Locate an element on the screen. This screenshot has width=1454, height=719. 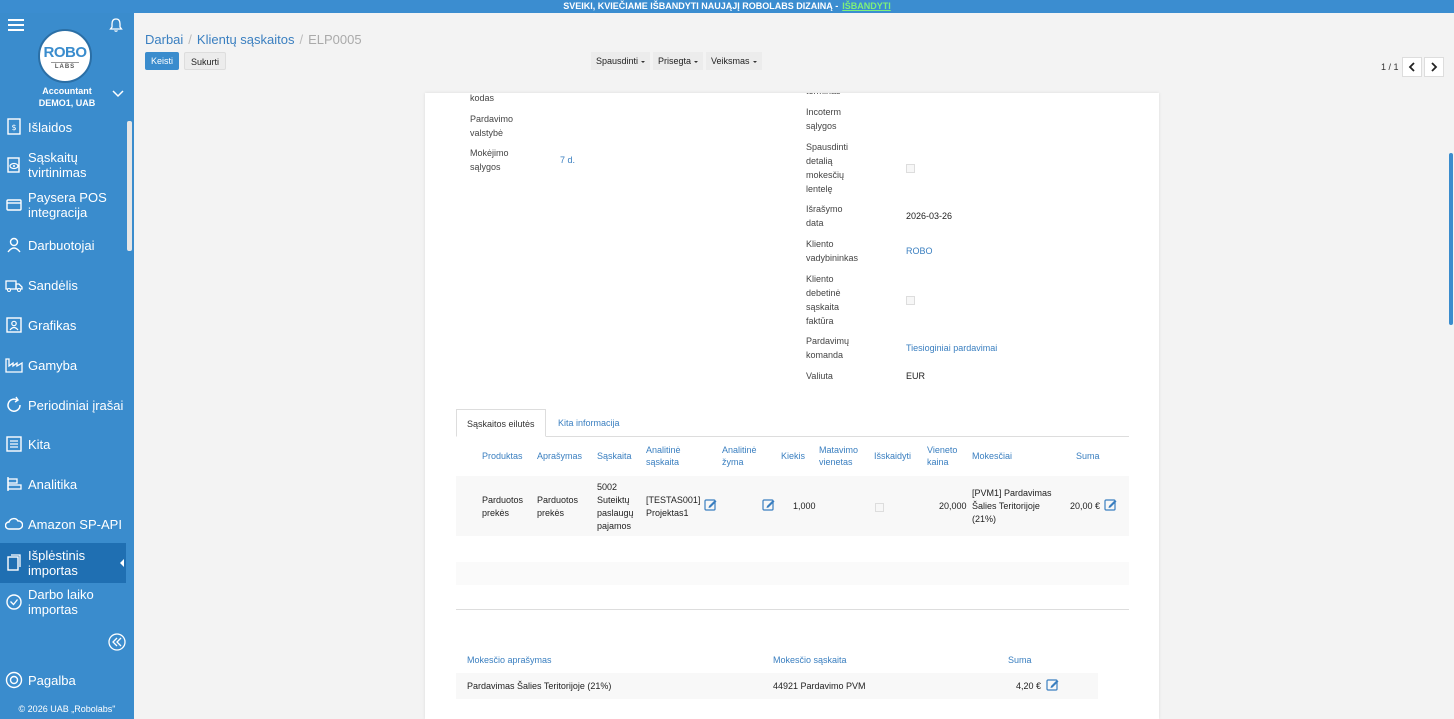
sidebar-item-label: Kita is located at coordinates (39, 444).